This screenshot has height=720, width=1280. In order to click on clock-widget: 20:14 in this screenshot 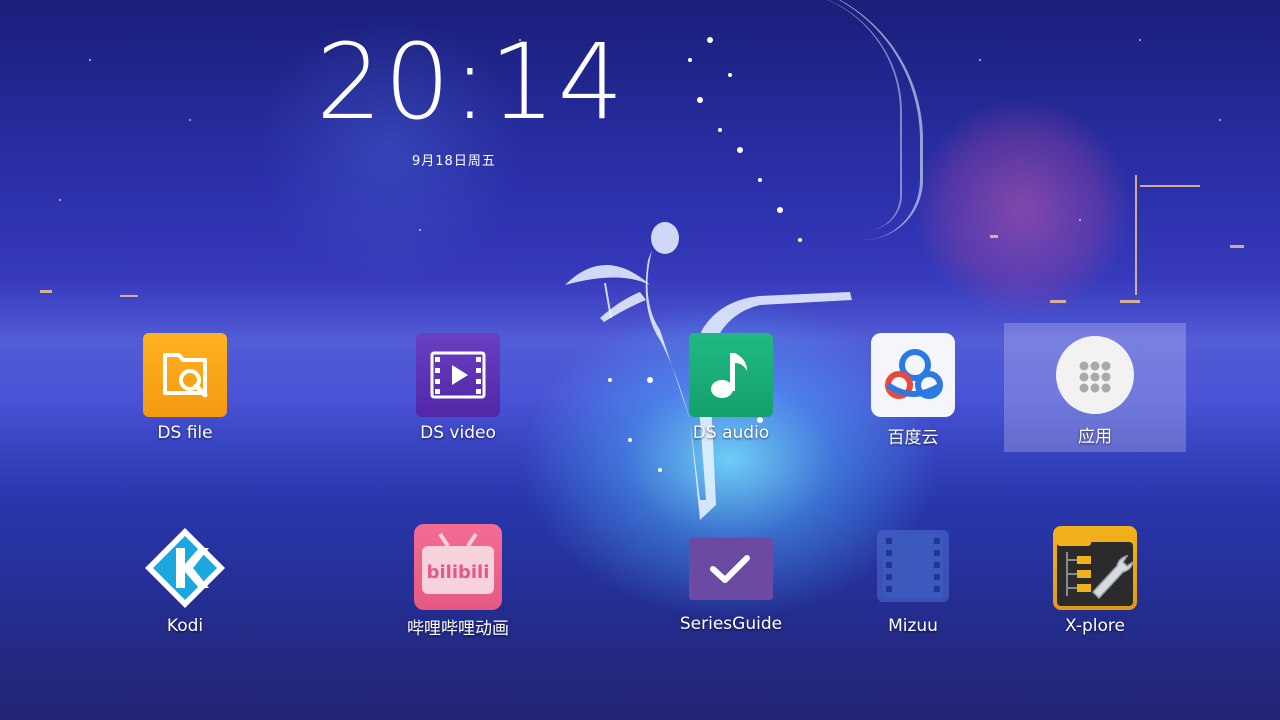, I will do `click(471, 82)`.